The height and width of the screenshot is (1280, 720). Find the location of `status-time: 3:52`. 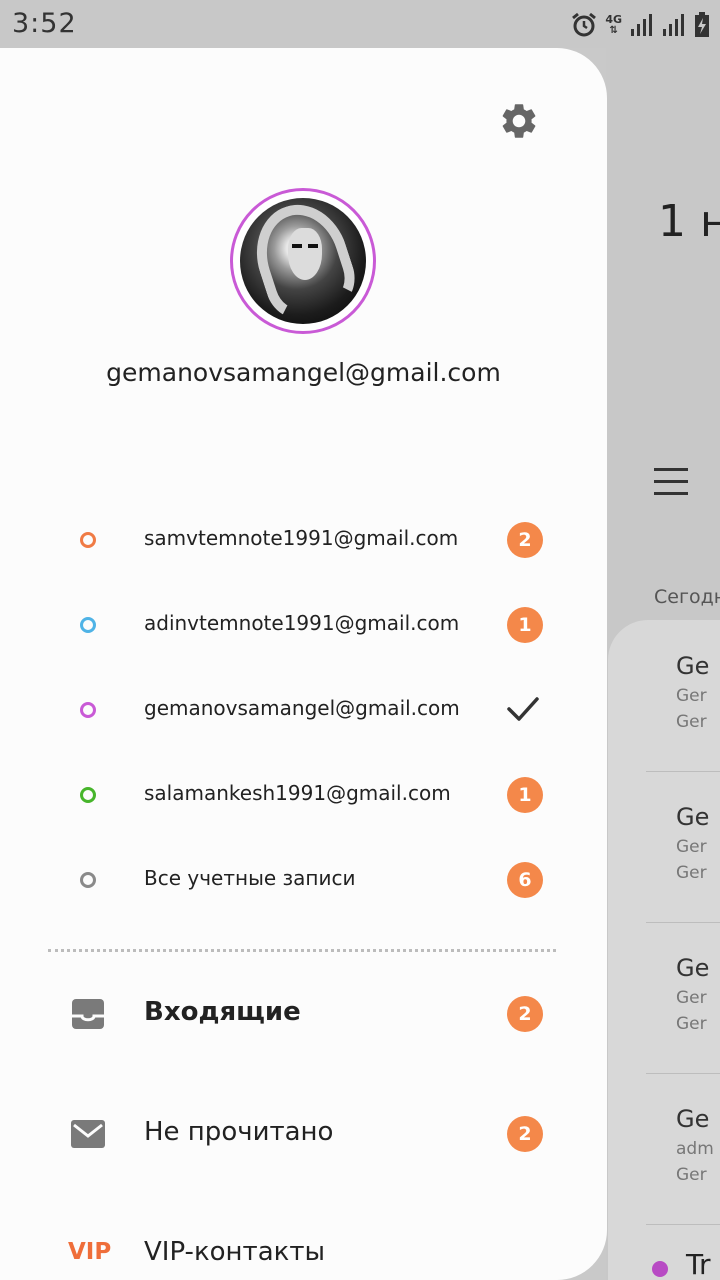

status-time: 3:52 is located at coordinates (44, 23).